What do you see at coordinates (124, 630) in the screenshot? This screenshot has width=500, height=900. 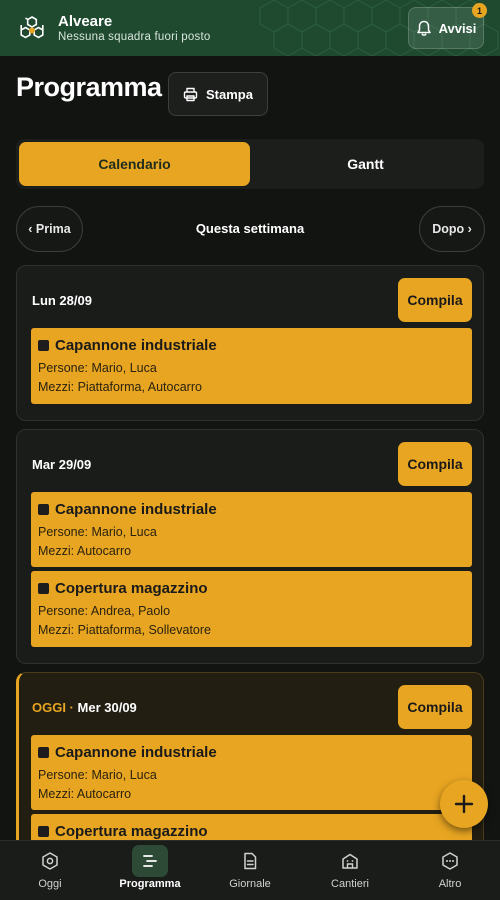 I see `job-vehicles: Mezzi: Piattaforma, Sollevatore` at bounding box center [124, 630].